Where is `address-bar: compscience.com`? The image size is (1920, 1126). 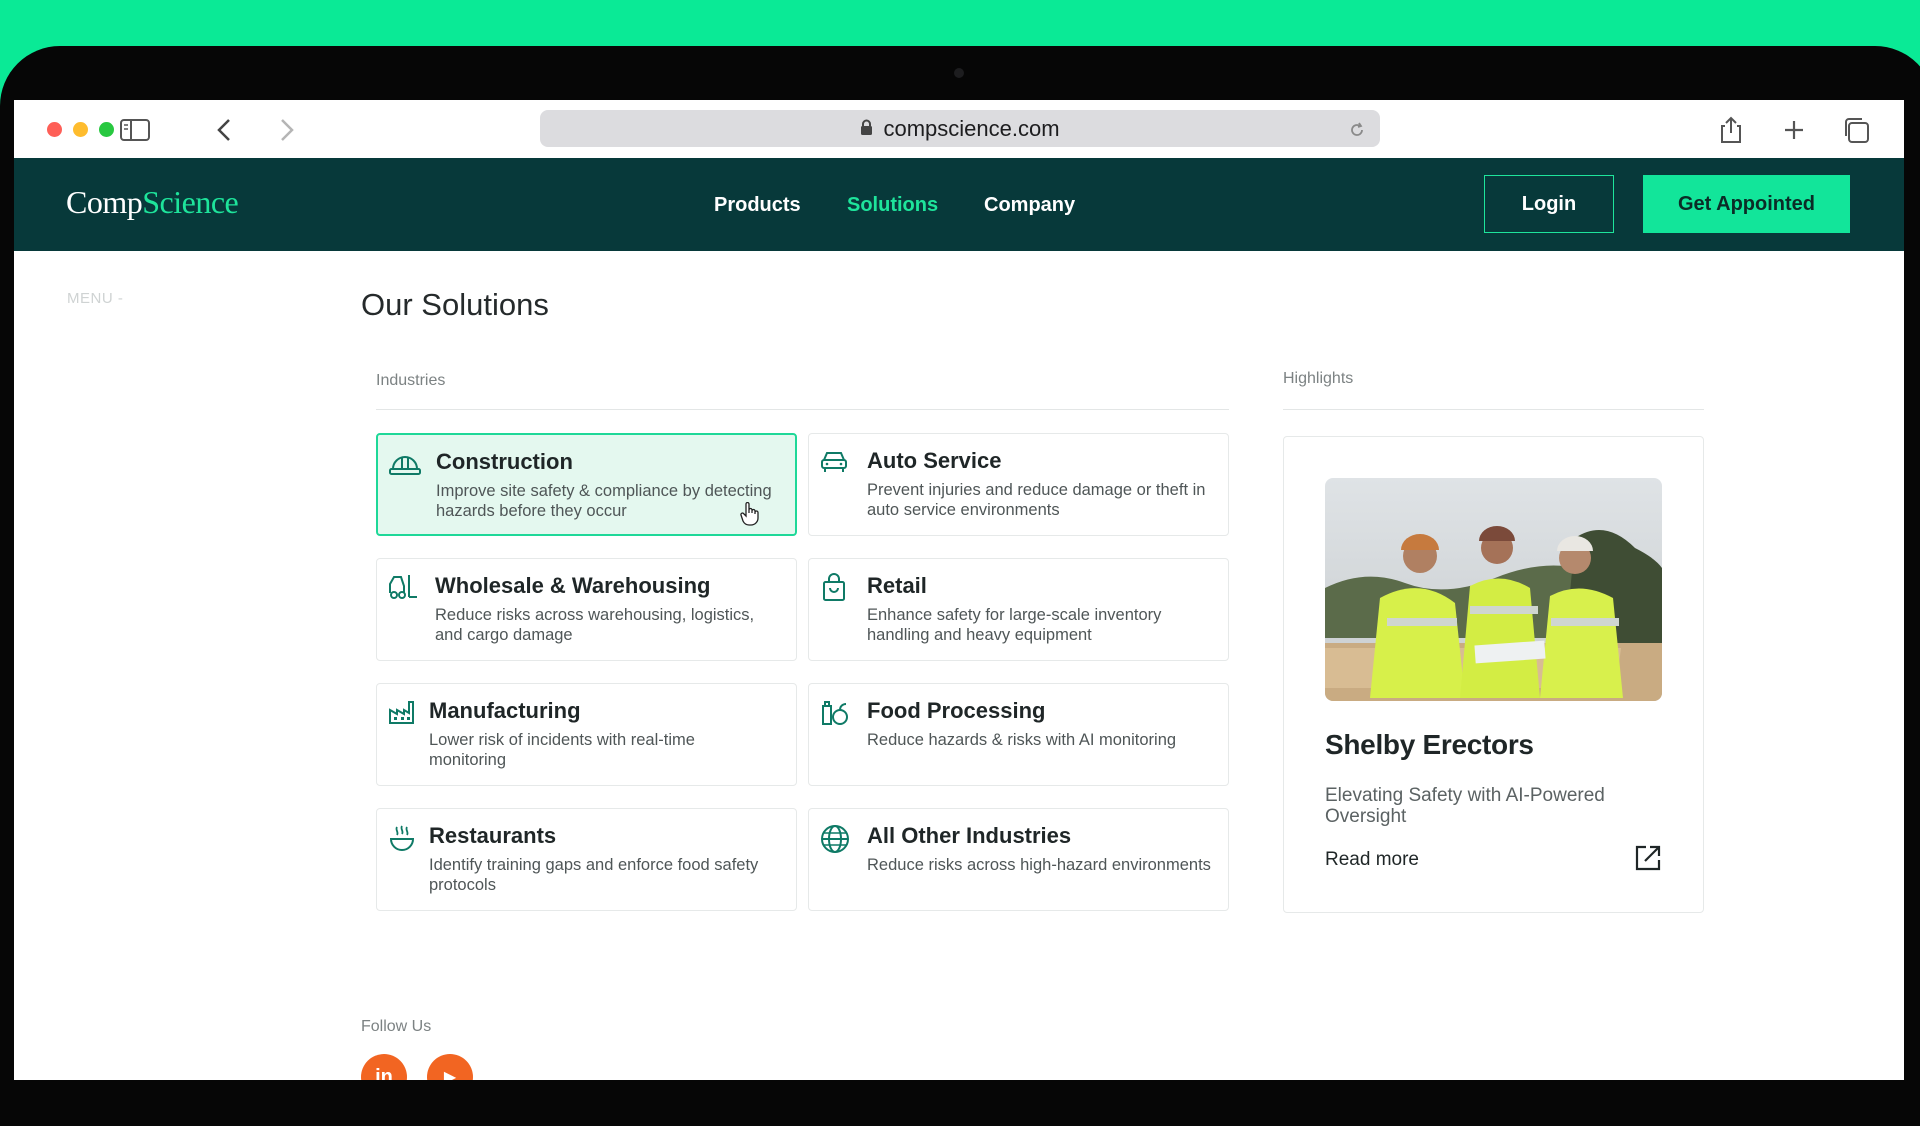 address-bar: compscience.com is located at coordinates (960, 128).